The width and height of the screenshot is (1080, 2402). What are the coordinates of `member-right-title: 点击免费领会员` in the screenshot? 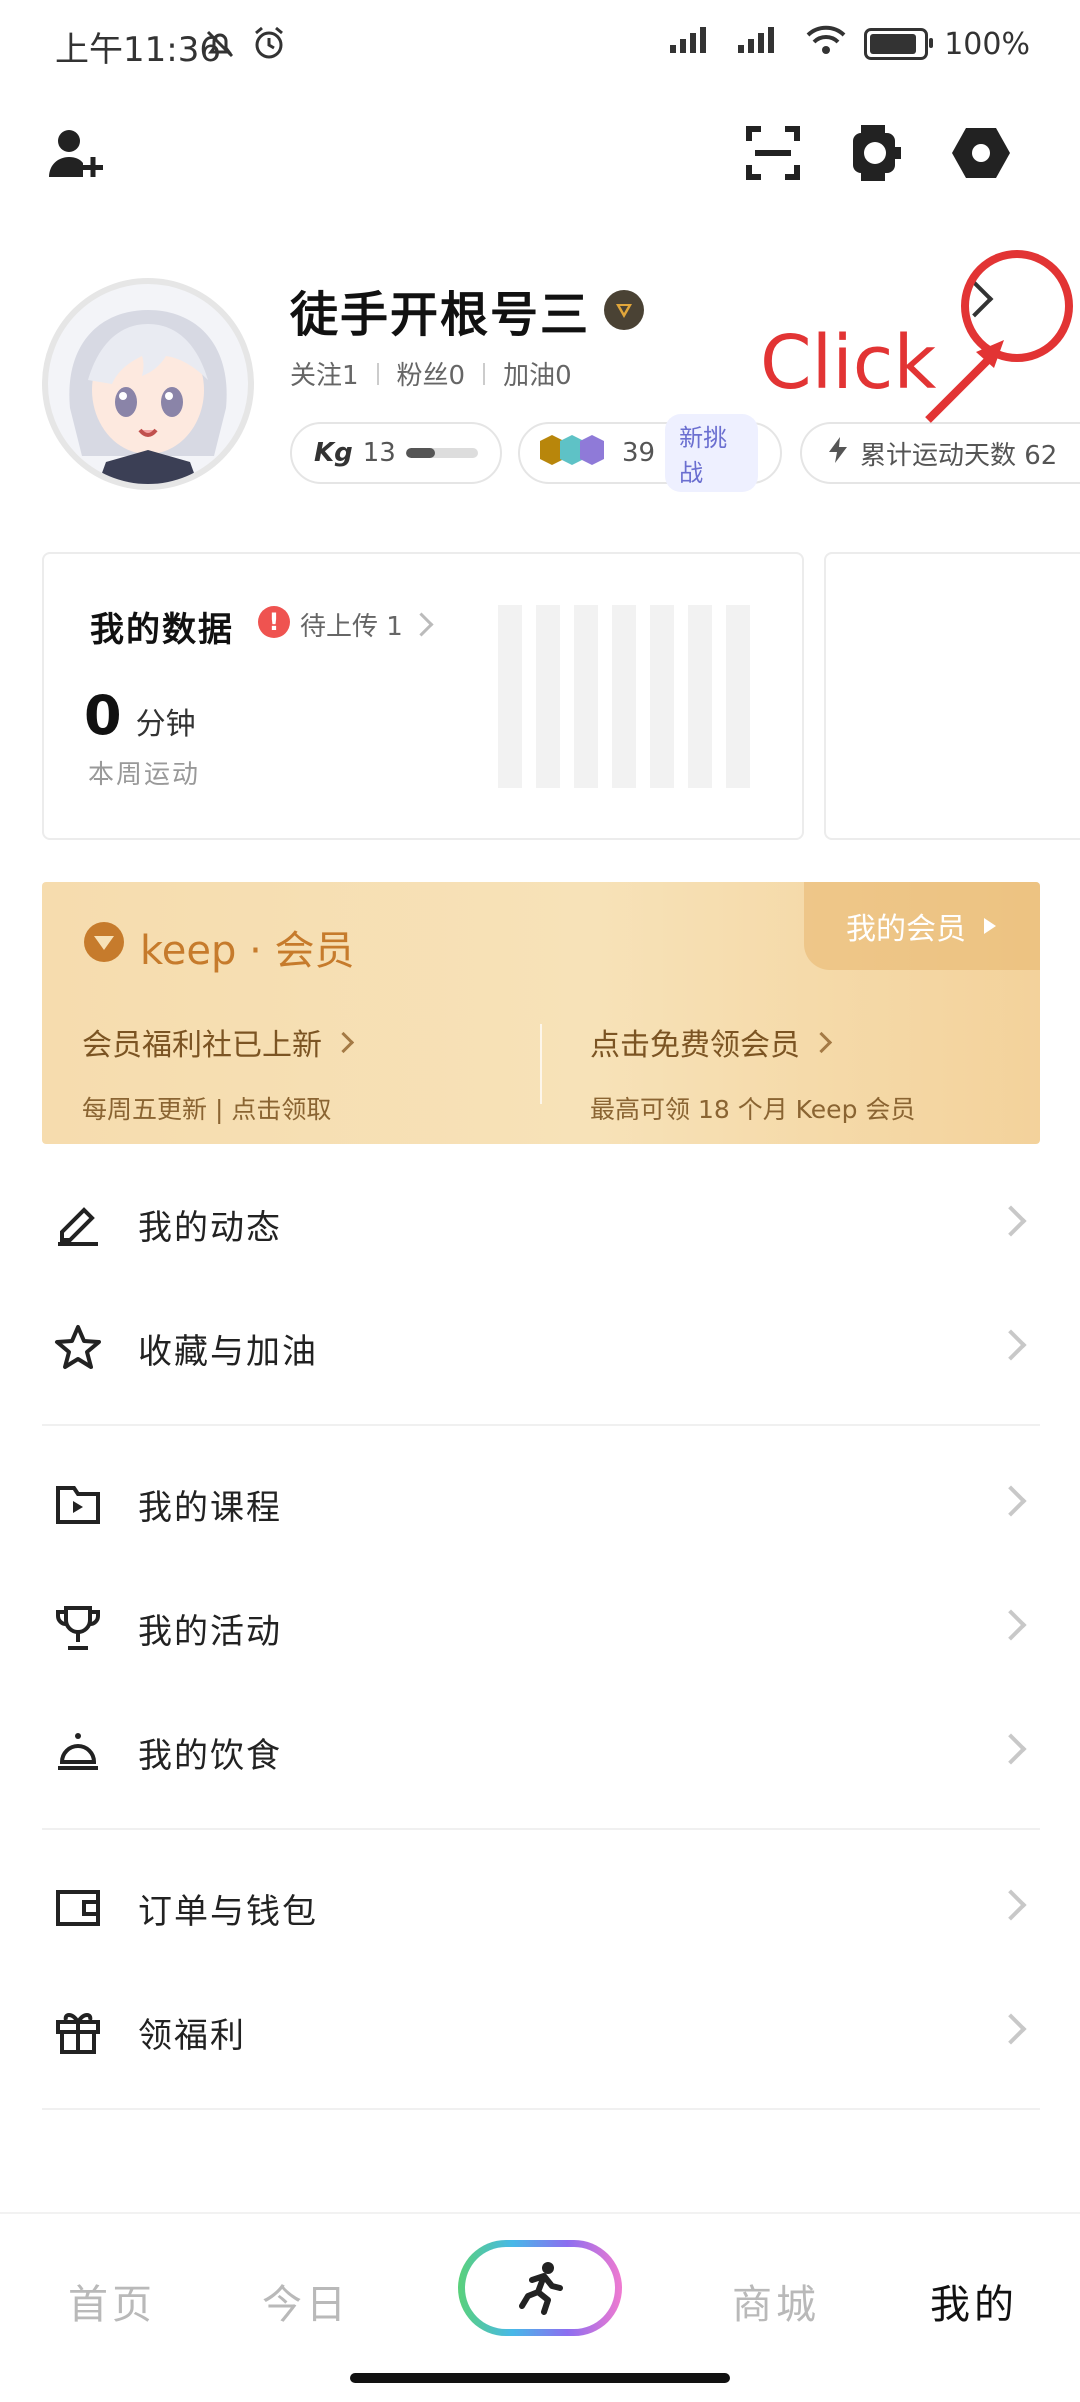 It's located at (695, 1045).